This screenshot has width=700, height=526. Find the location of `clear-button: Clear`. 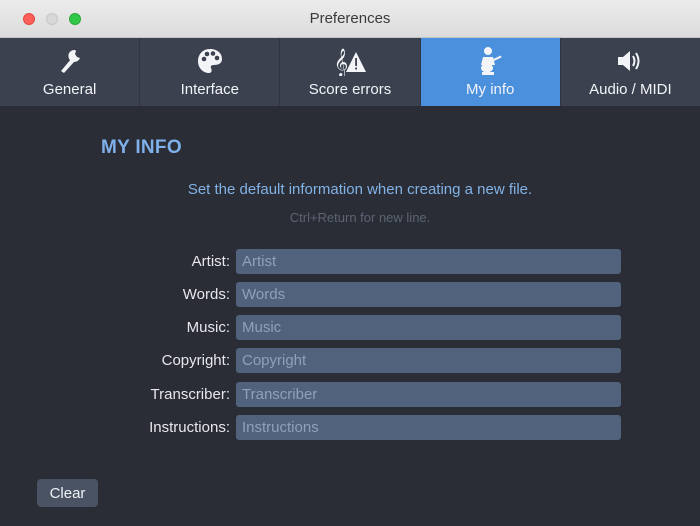

clear-button: Clear is located at coordinates (67, 493).